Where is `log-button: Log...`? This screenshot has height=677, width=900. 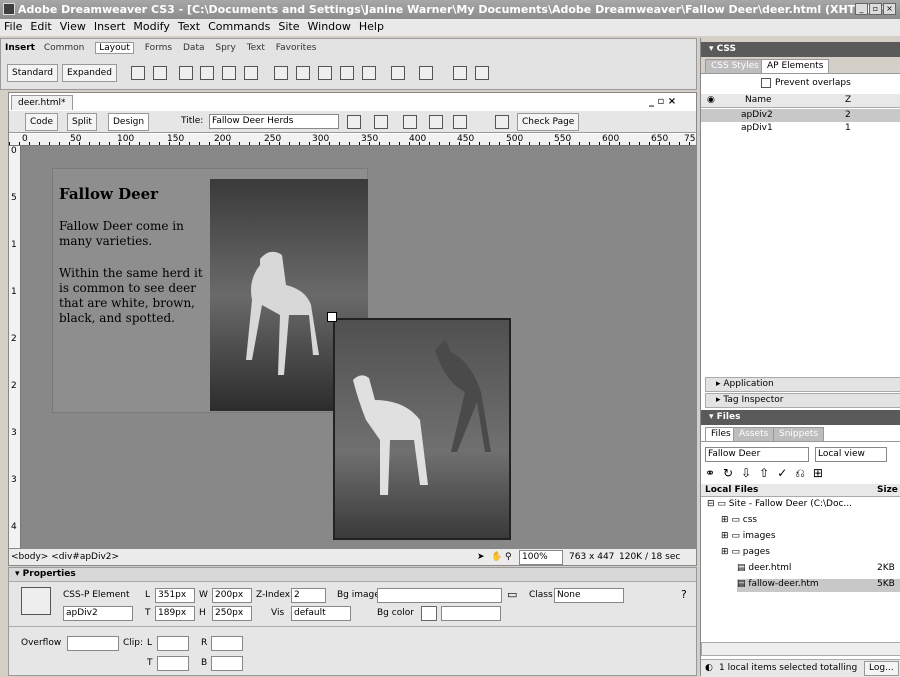
log-button: Log... is located at coordinates (881, 668).